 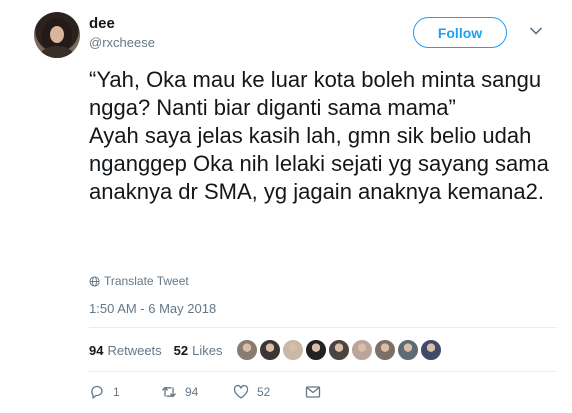 What do you see at coordinates (192, 392) in the screenshot?
I see `retweet-count: 94` at bounding box center [192, 392].